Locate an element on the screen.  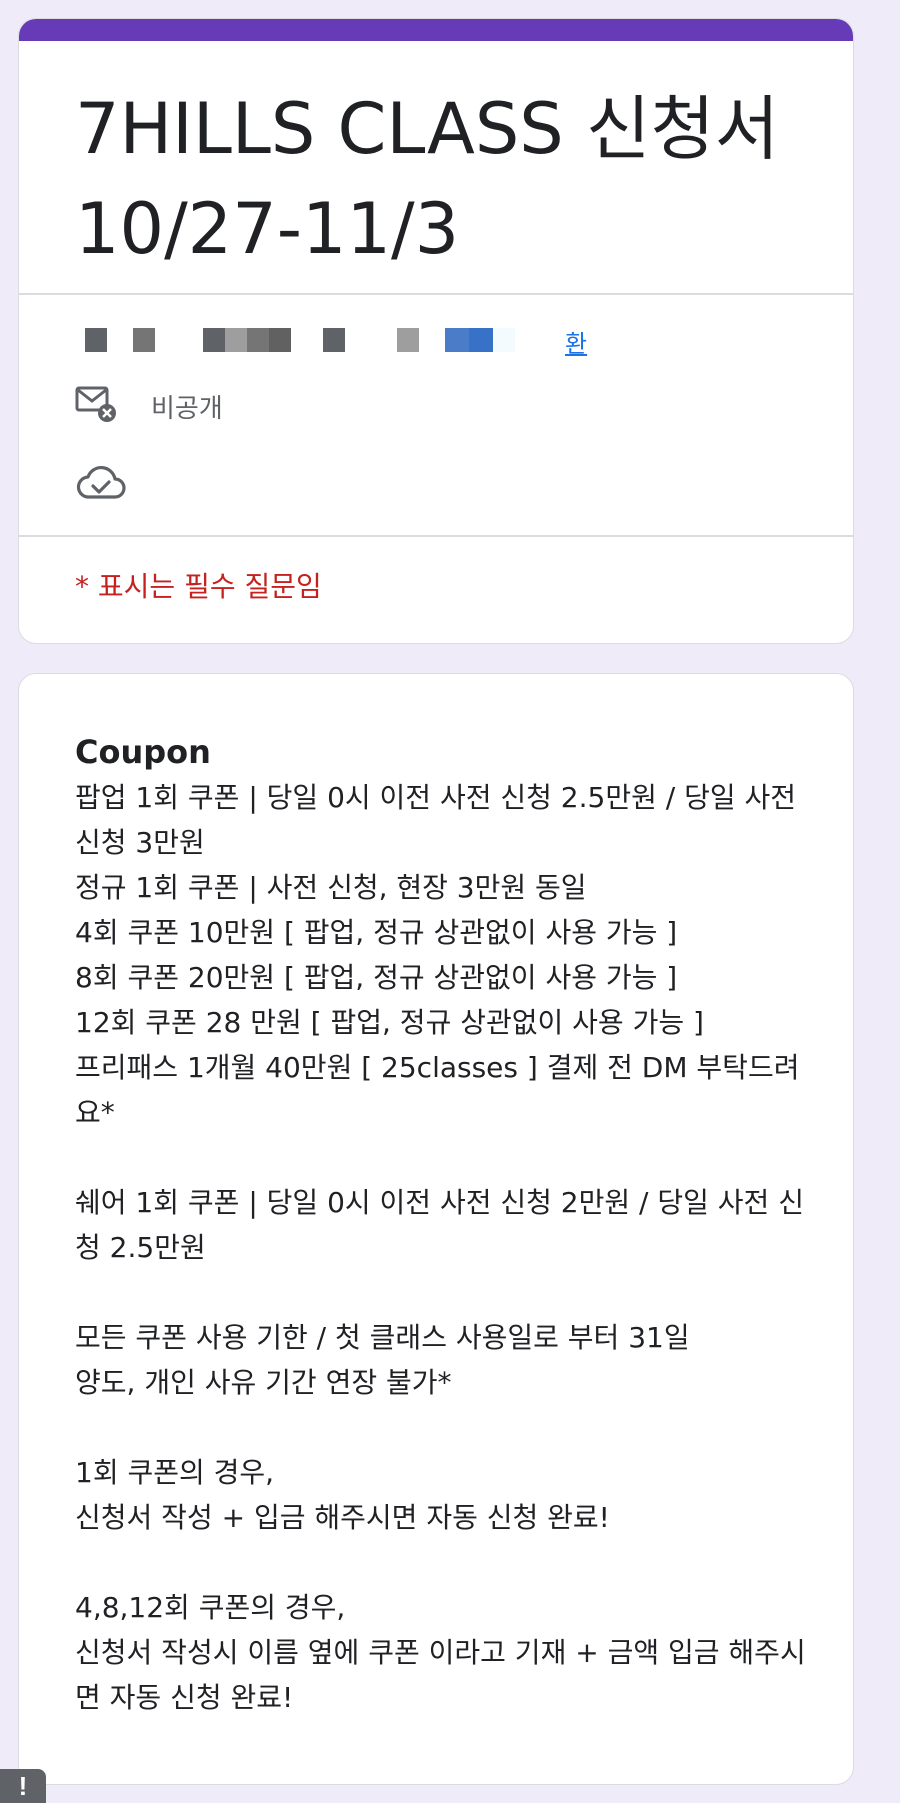
description-line: 8회 쿠폰 20만원 [ 팝업, 정규 상관없이 사용 가능 ] is located at coordinates (376, 977).